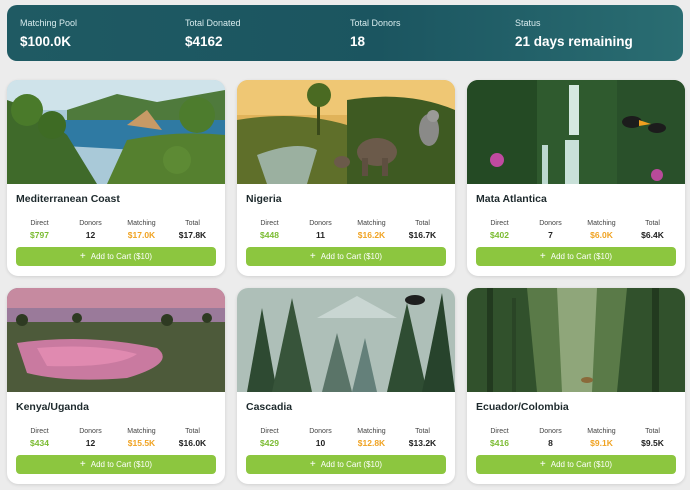 The width and height of the screenshot is (690, 490). Describe the element at coordinates (601, 235) in the screenshot. I see `matching-value: $6.0K` at that location.